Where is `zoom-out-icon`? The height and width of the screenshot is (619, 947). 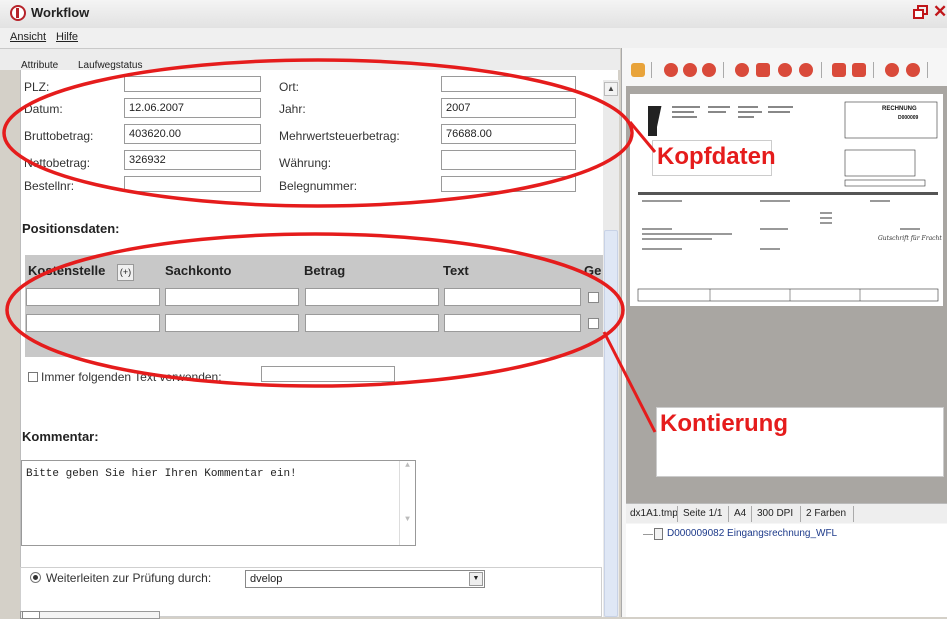
zoom-out-icon is located at coordinates (806, 70).